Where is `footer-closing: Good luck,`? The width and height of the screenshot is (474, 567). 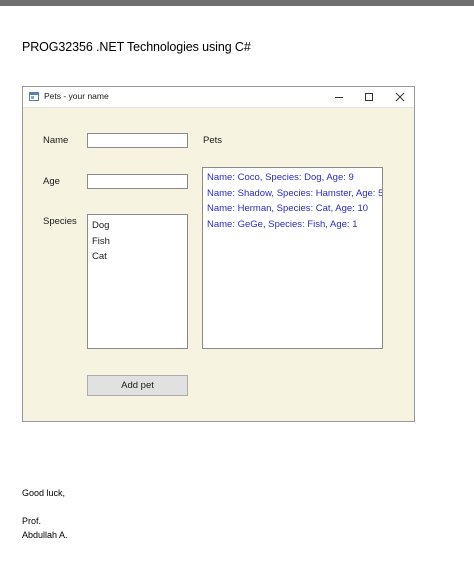
footer-closing: Good luck, is located at coordinates (44, 493).